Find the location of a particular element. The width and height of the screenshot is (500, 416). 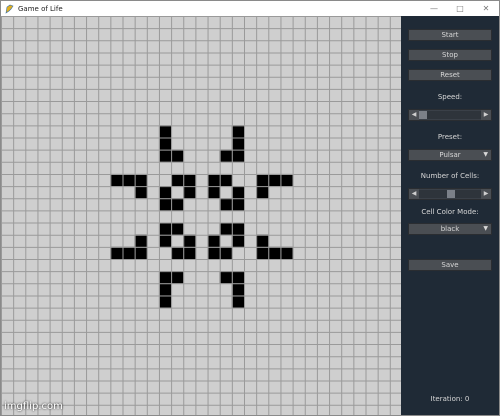

preset-dropdown: Pulsar ▼ is located at coordinates (450, 155).